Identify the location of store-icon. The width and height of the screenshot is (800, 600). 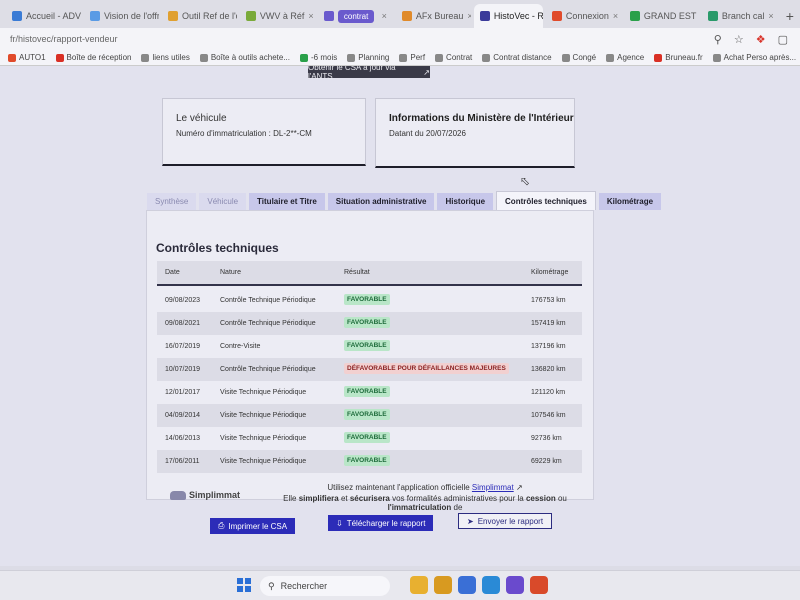
(467, 585).